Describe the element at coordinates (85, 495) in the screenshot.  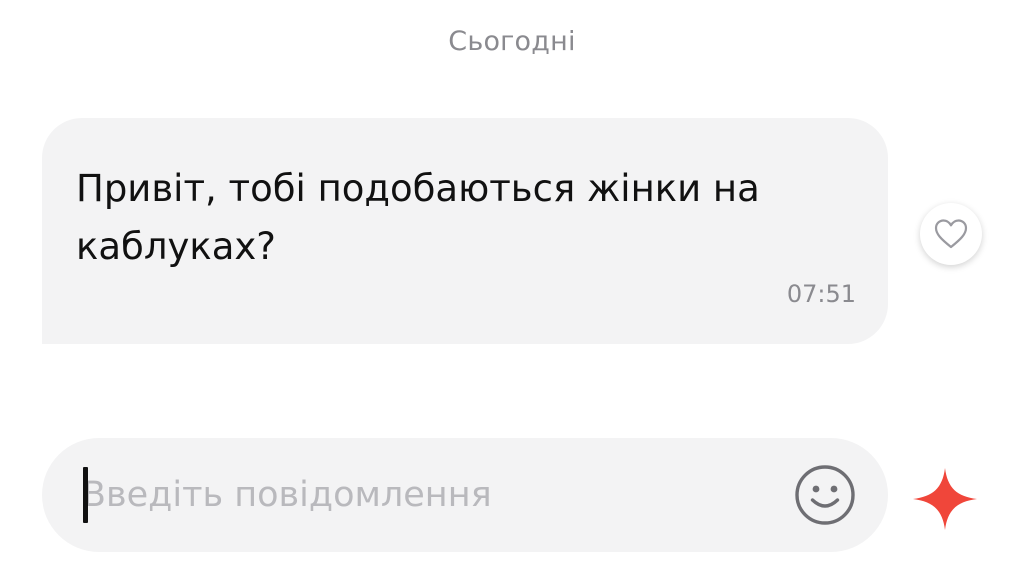
I see `text-cursor` at that location.